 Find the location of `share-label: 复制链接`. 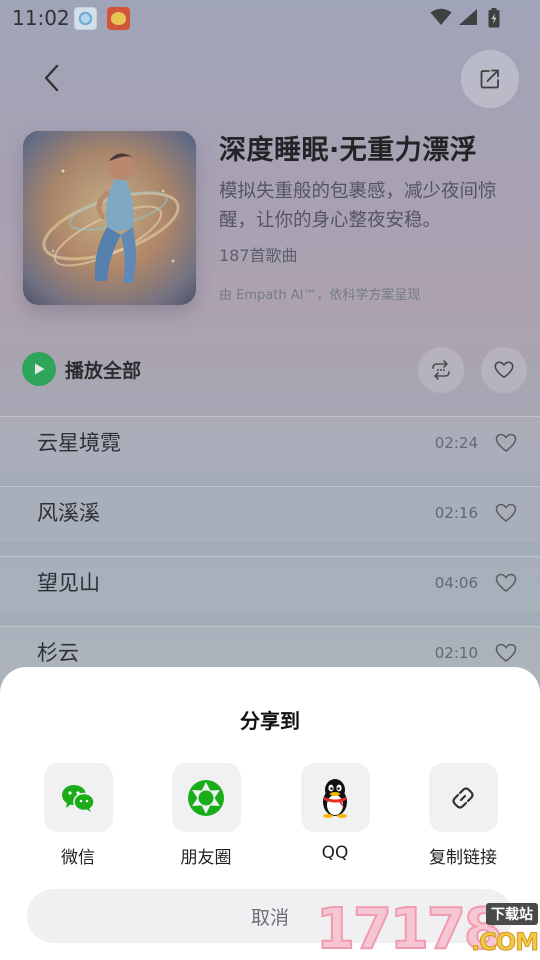

share-label: 复制链接 is located at coordinates (463, 858).